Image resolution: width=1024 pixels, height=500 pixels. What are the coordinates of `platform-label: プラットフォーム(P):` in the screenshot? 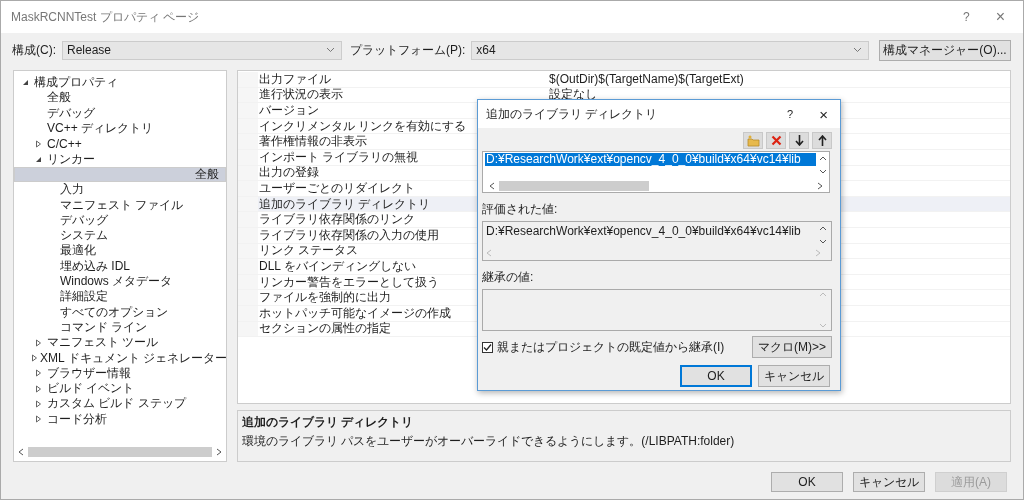 It's located at (408, 50).